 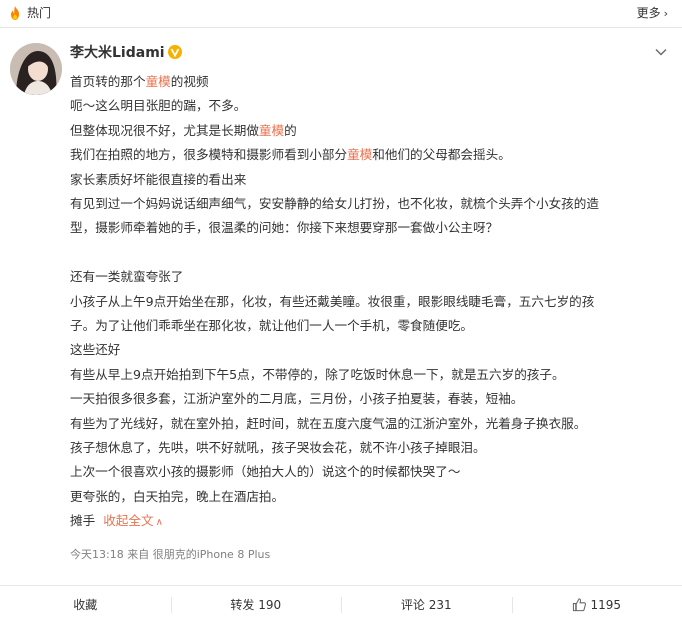 What do you see at coordinates (648, 13) in the screenshot?
I see `more-label: 更多` at bounding box center [648, 13].